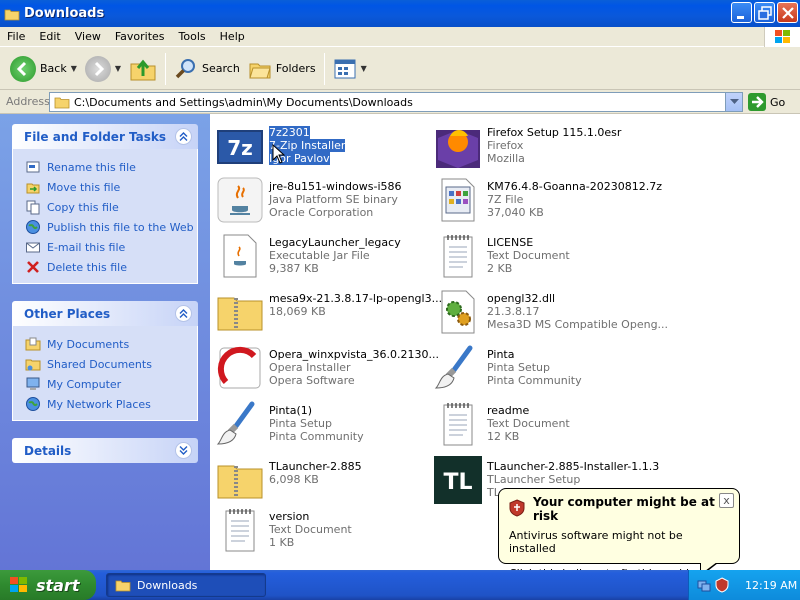 Image resolution: width=800 pixels, height=600 pixels. I want to click on file-item: Pinta(1) Pinta Setup Pinta Community, so click(321, 425).